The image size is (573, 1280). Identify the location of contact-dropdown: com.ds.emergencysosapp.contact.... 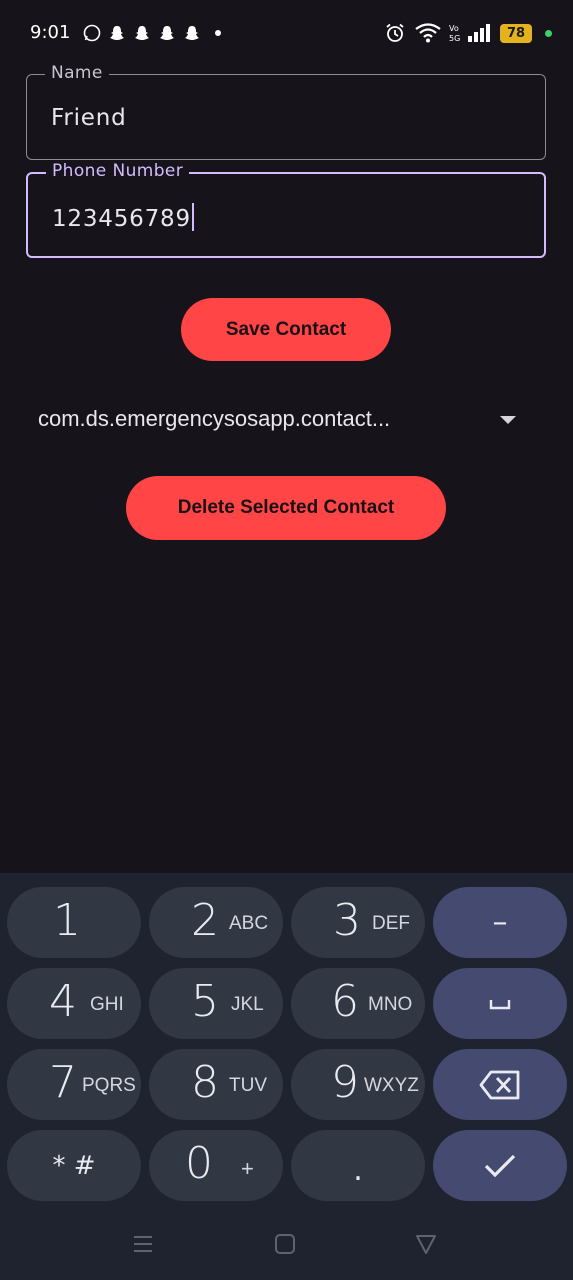
(283, 420).